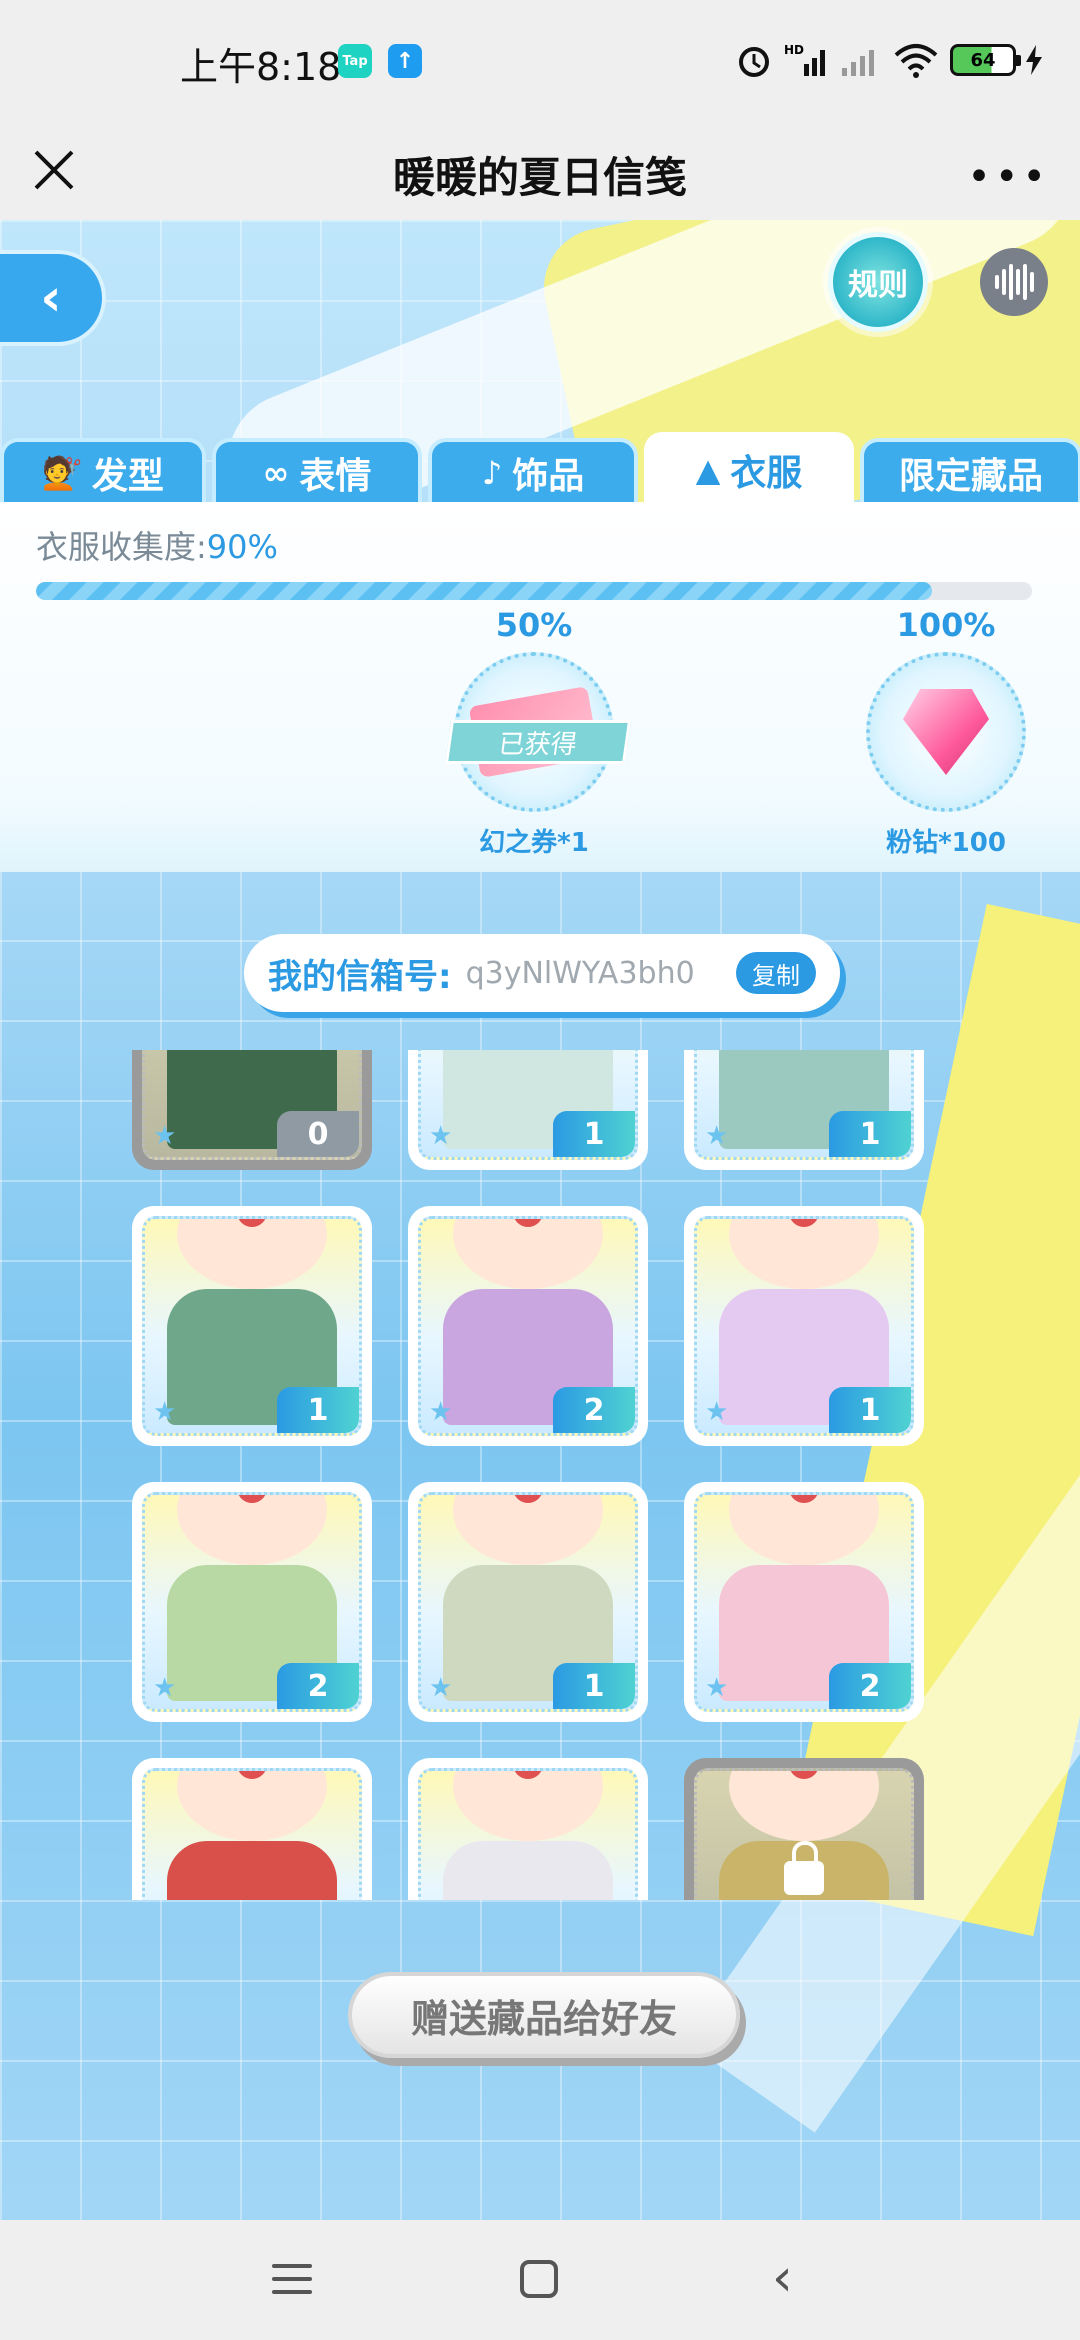 The height and width of the screenshot is (2340, 1080). I want to click on obtained-badge: 已获得, so click(538, 742).